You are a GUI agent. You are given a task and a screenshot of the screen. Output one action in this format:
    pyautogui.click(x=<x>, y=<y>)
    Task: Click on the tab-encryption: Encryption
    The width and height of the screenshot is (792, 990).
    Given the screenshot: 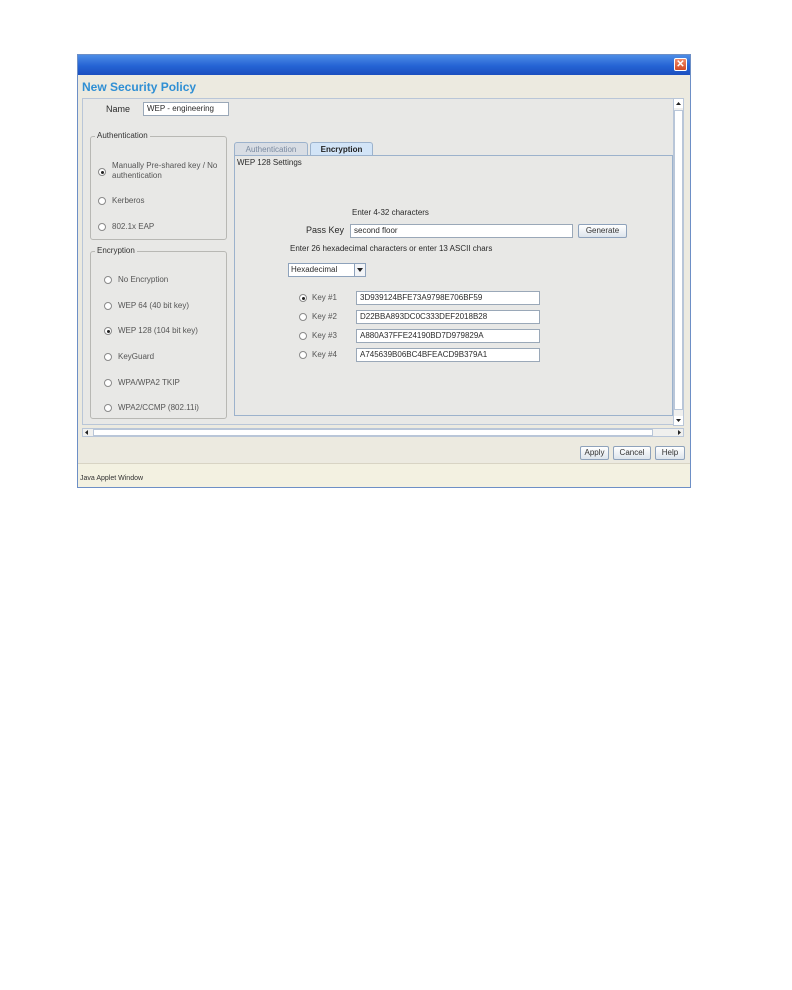 What is the action you would take?
    pyautogui.click(x=341, y=149)
    